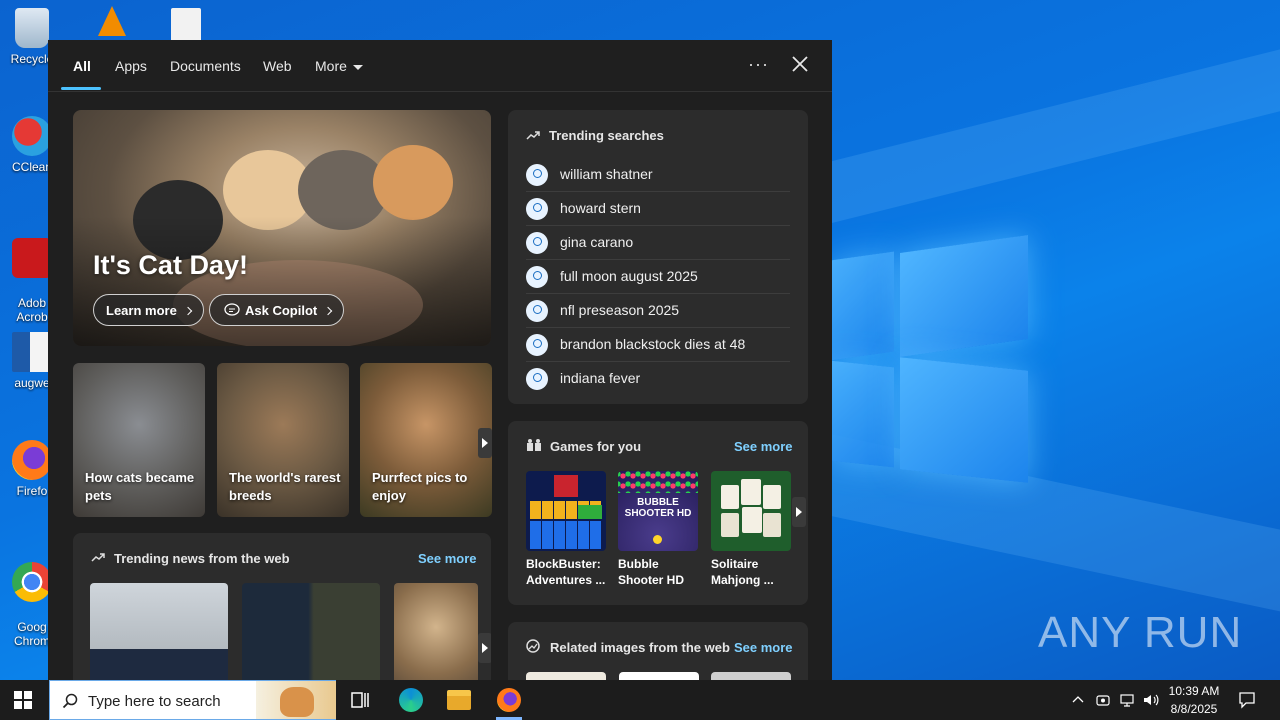 The image size is (1280, 720). I want to click on news-next-button, so click(484, 648).